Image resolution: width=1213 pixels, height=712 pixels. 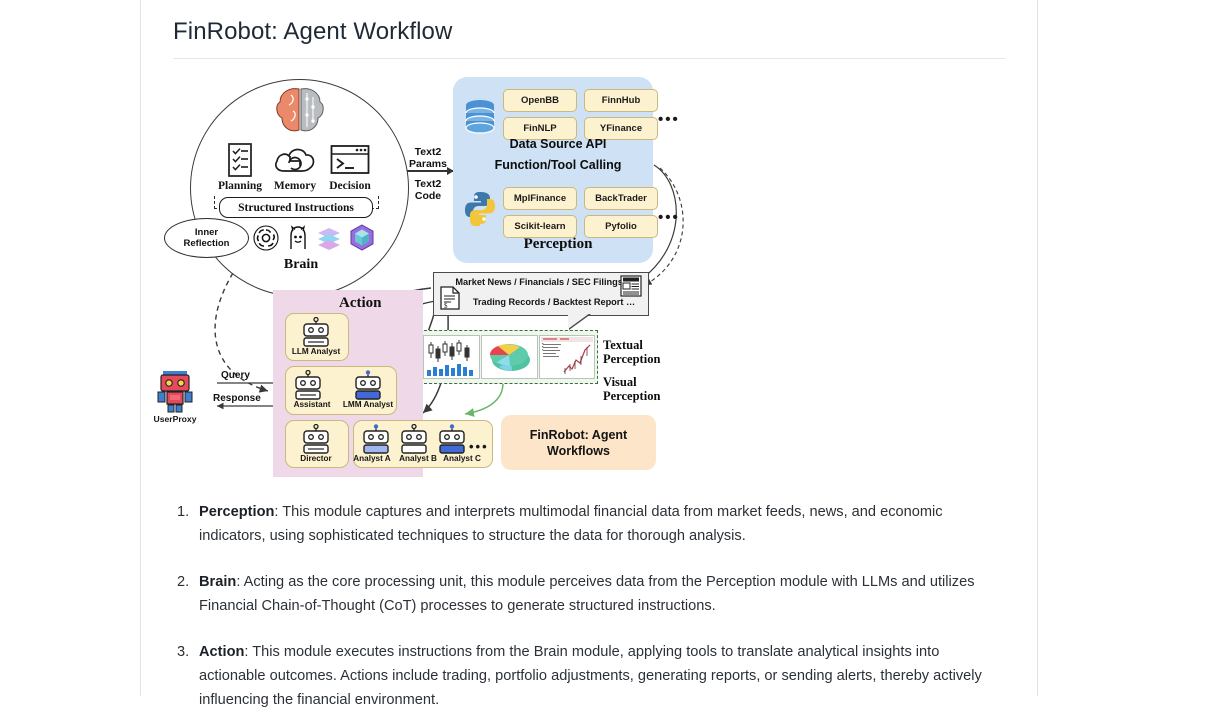 What do you see at coordinates (237, 512) in the screenshot?
I see `list-term: Perception` at bounding box center [237, 512].